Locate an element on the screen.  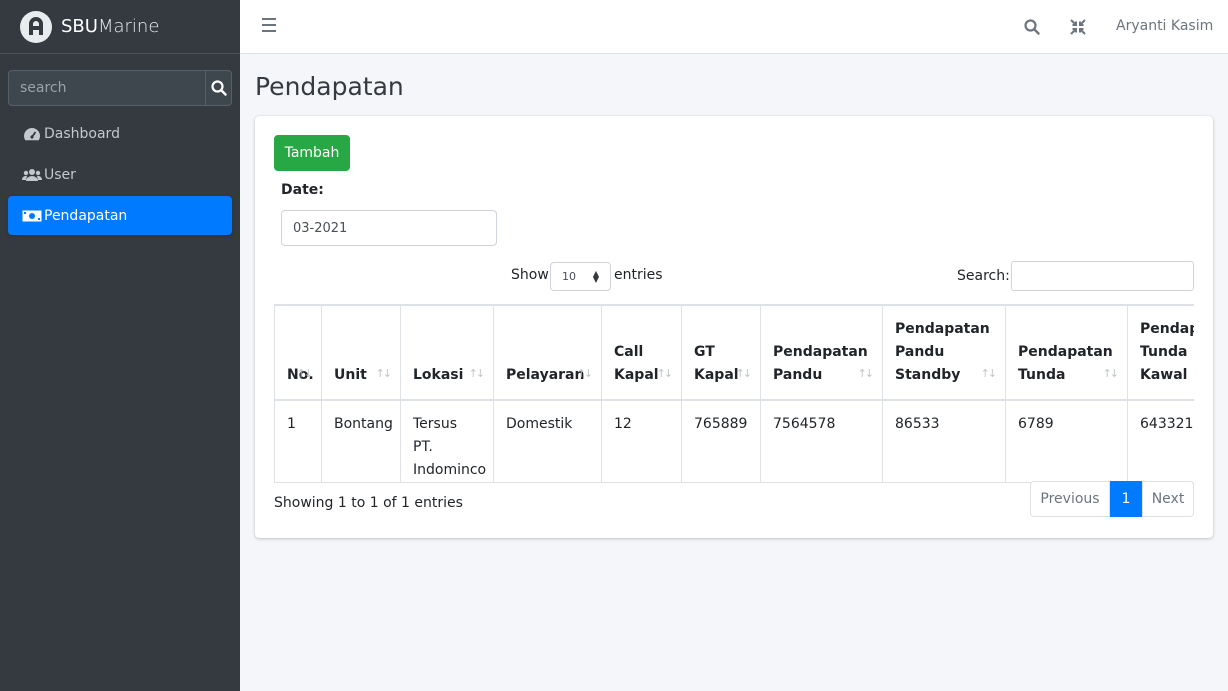
brand: SBUMarine is located at coordinates (120, 27).